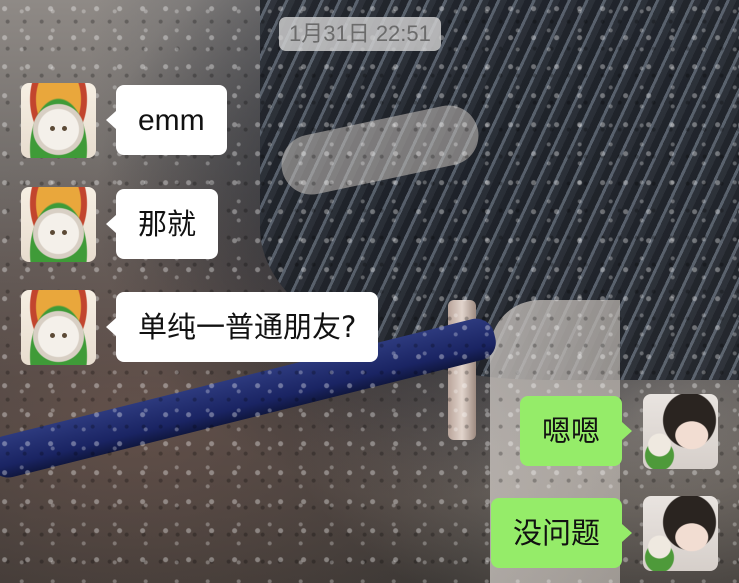 Image resolution: width=739 pixels, height=583 pixels. I want to click on message-text: 单纯一普通朋友?, so click(247, 327).